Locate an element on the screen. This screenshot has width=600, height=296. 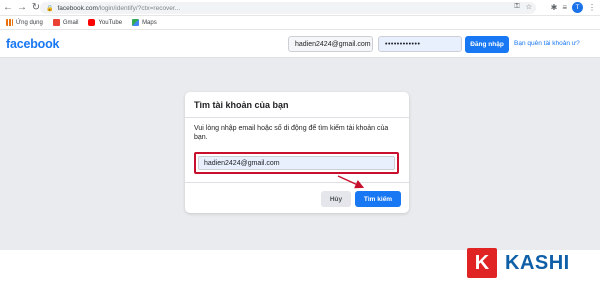
url-host: facebook.com is located at coordinates (77, 8).